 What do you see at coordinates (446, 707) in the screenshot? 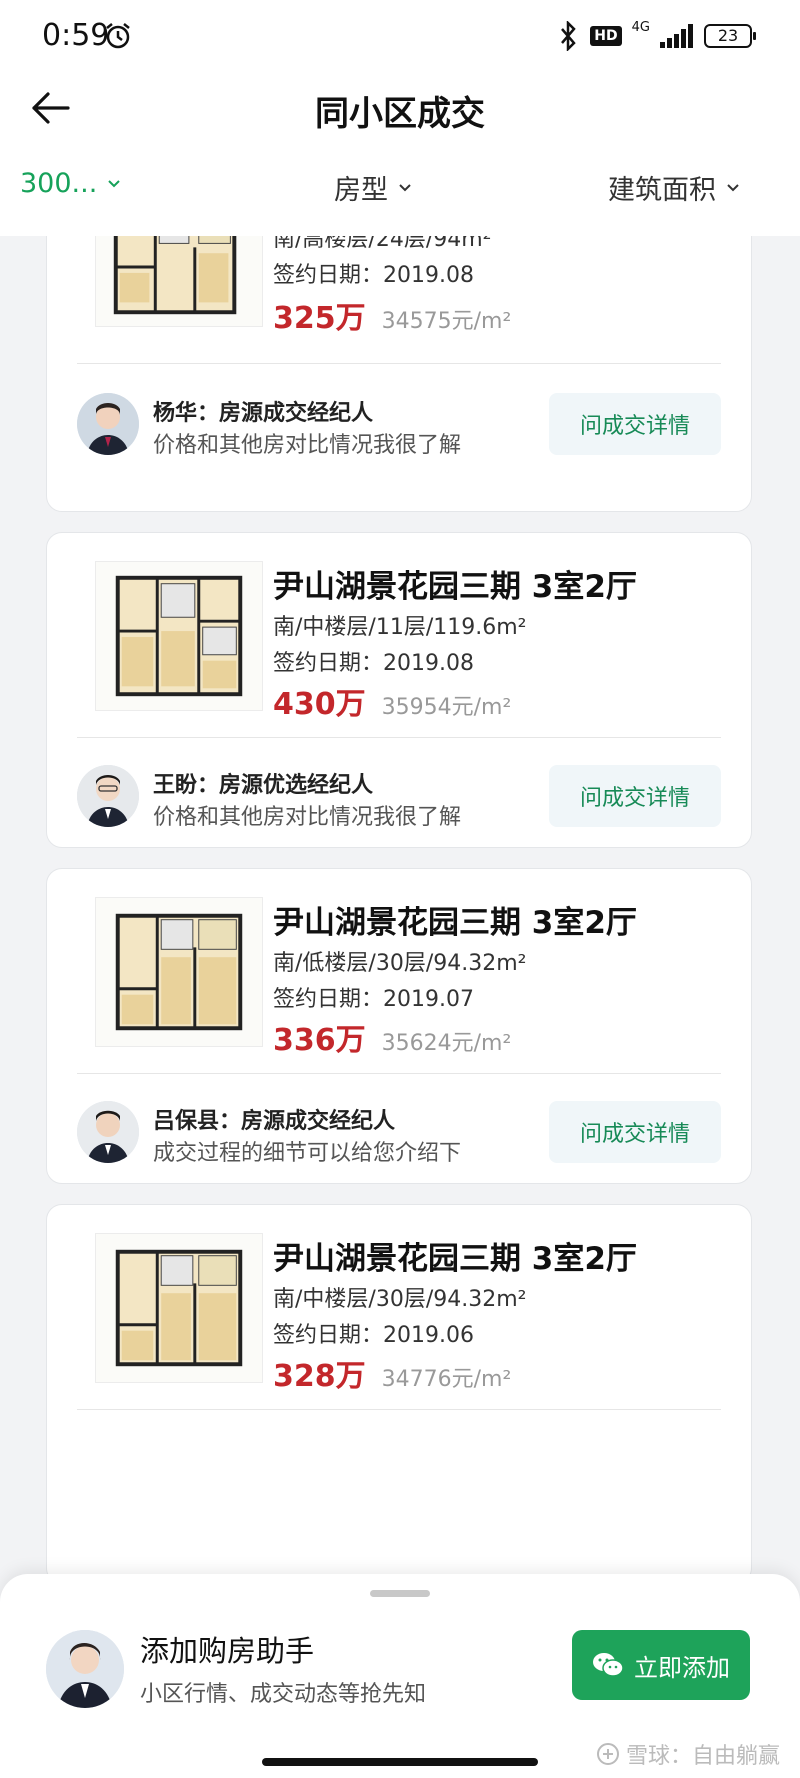
I see `listing-unit-price: 35954元/m²` at bounding box center [446, 707].